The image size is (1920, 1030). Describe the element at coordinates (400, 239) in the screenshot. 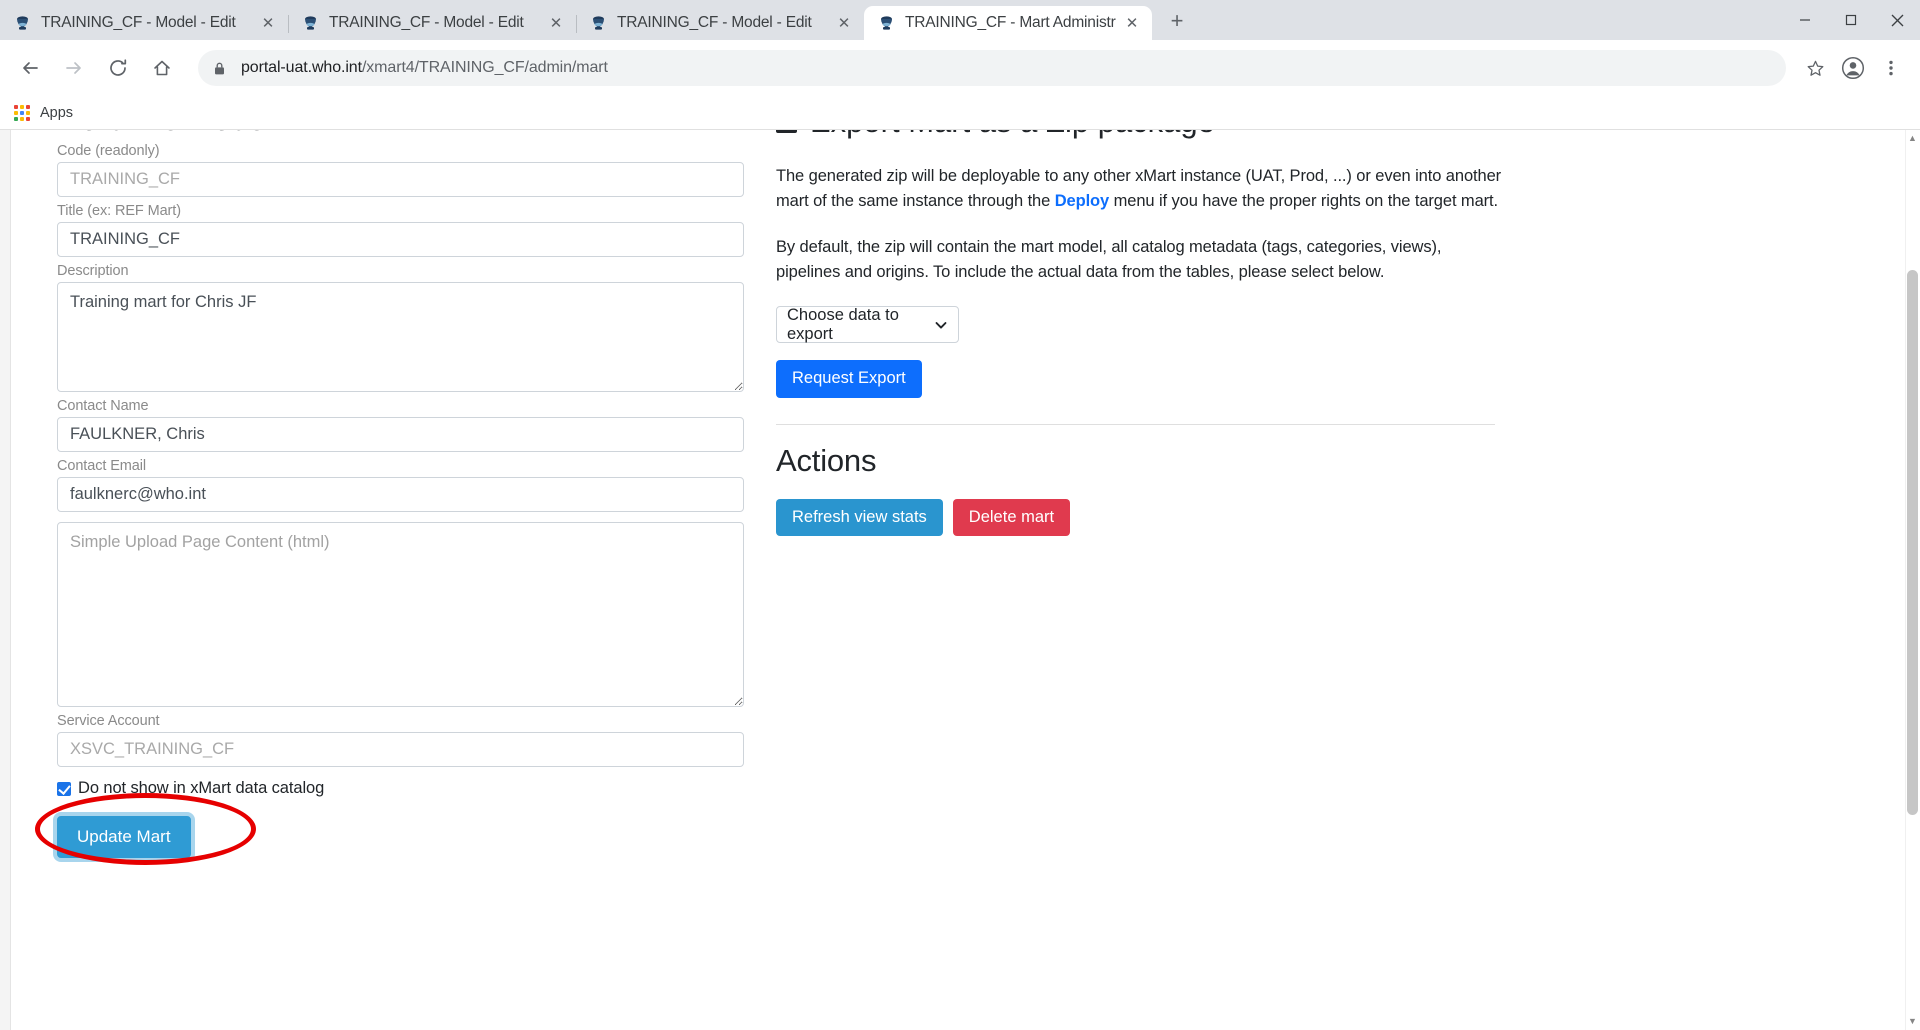

I see `title-field` at that location.